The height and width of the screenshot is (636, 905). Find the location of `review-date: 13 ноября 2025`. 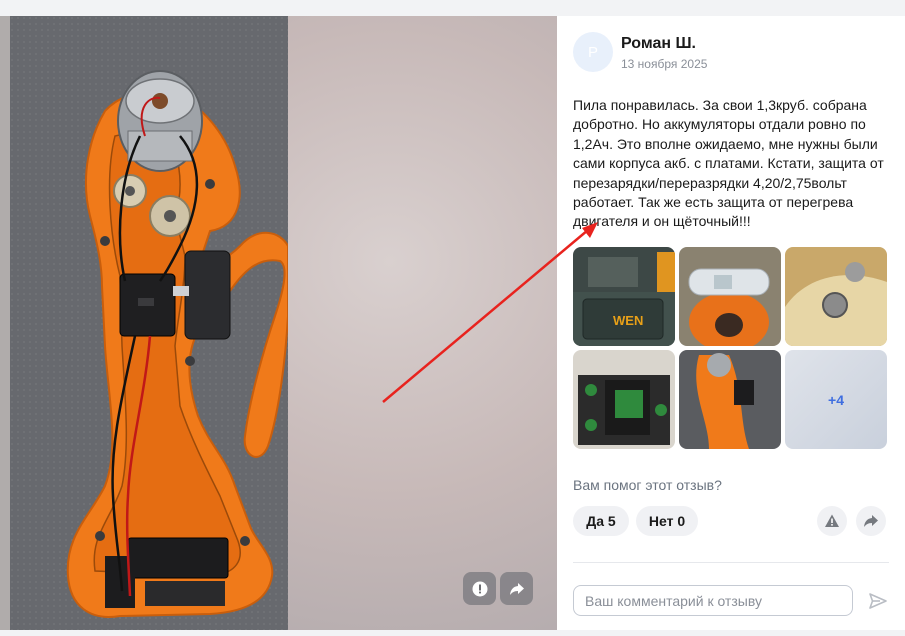

review-date: 13 ноября 2025 is located at coordinates (664, 64).